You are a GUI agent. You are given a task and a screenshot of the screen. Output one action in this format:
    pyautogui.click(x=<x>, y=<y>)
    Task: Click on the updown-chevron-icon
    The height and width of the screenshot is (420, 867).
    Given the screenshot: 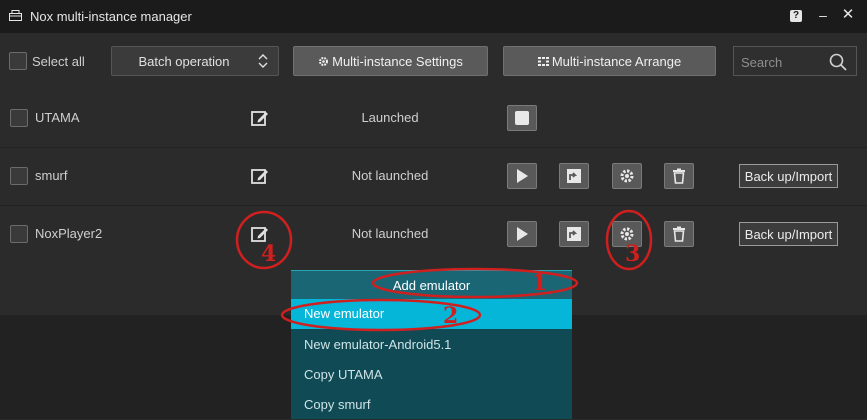 What is the action you would take?
    pyautogui.click(x=263, y=61)
    